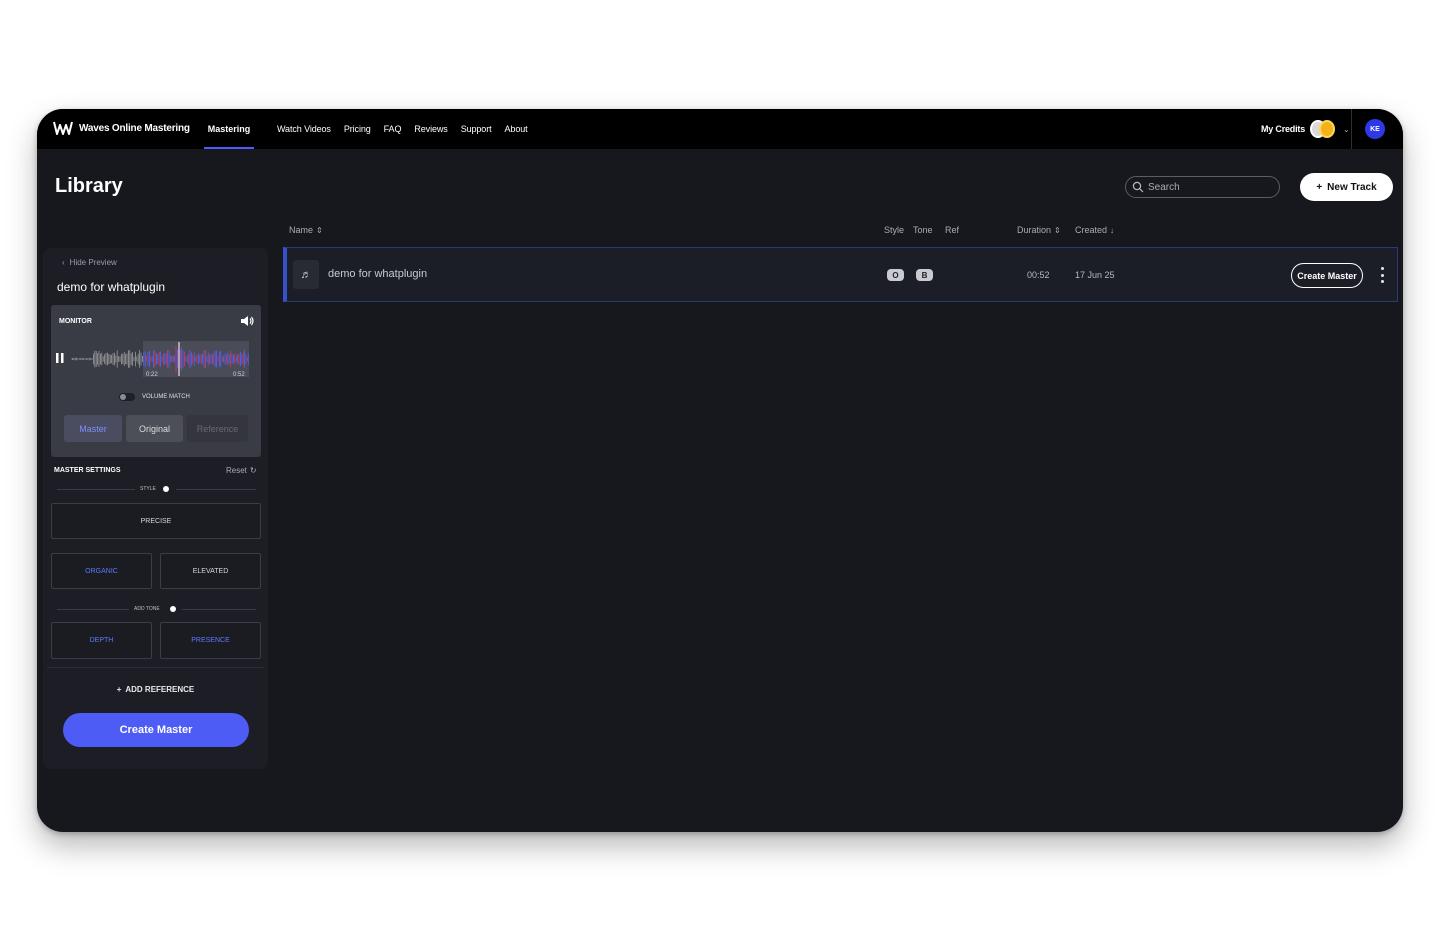  I want to click on search-icon, so click(1138, 187).